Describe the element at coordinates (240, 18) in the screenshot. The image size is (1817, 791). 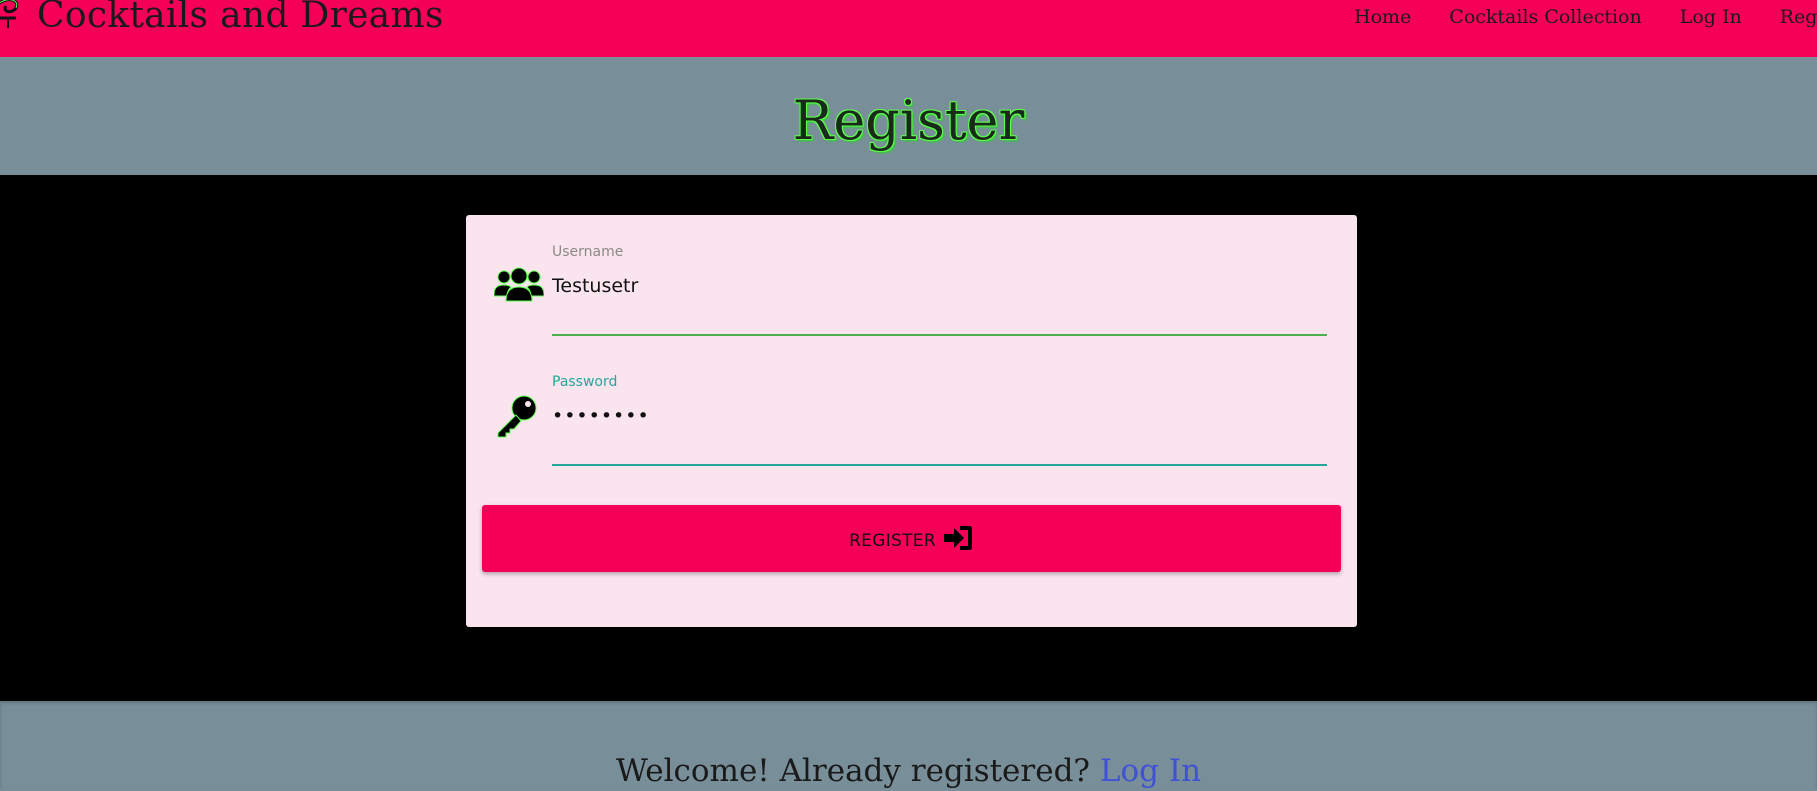
I see `brand-title: Cocktails and Dreams` at that location.